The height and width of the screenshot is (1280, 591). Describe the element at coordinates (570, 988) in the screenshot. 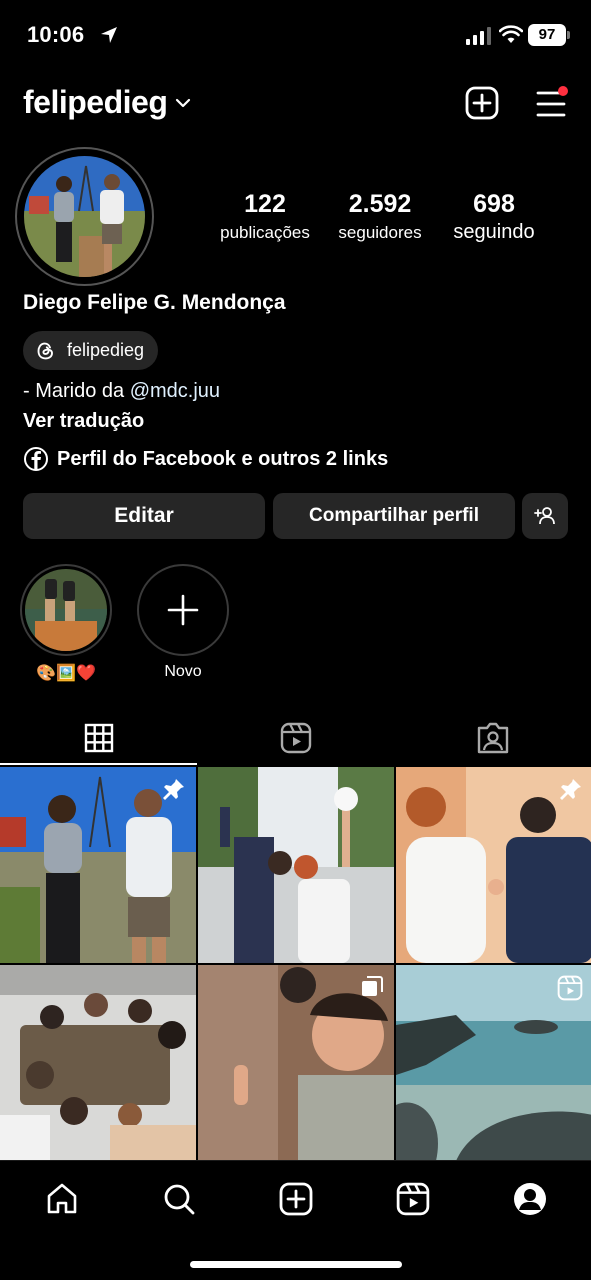

I see `reel-icon` at that location.